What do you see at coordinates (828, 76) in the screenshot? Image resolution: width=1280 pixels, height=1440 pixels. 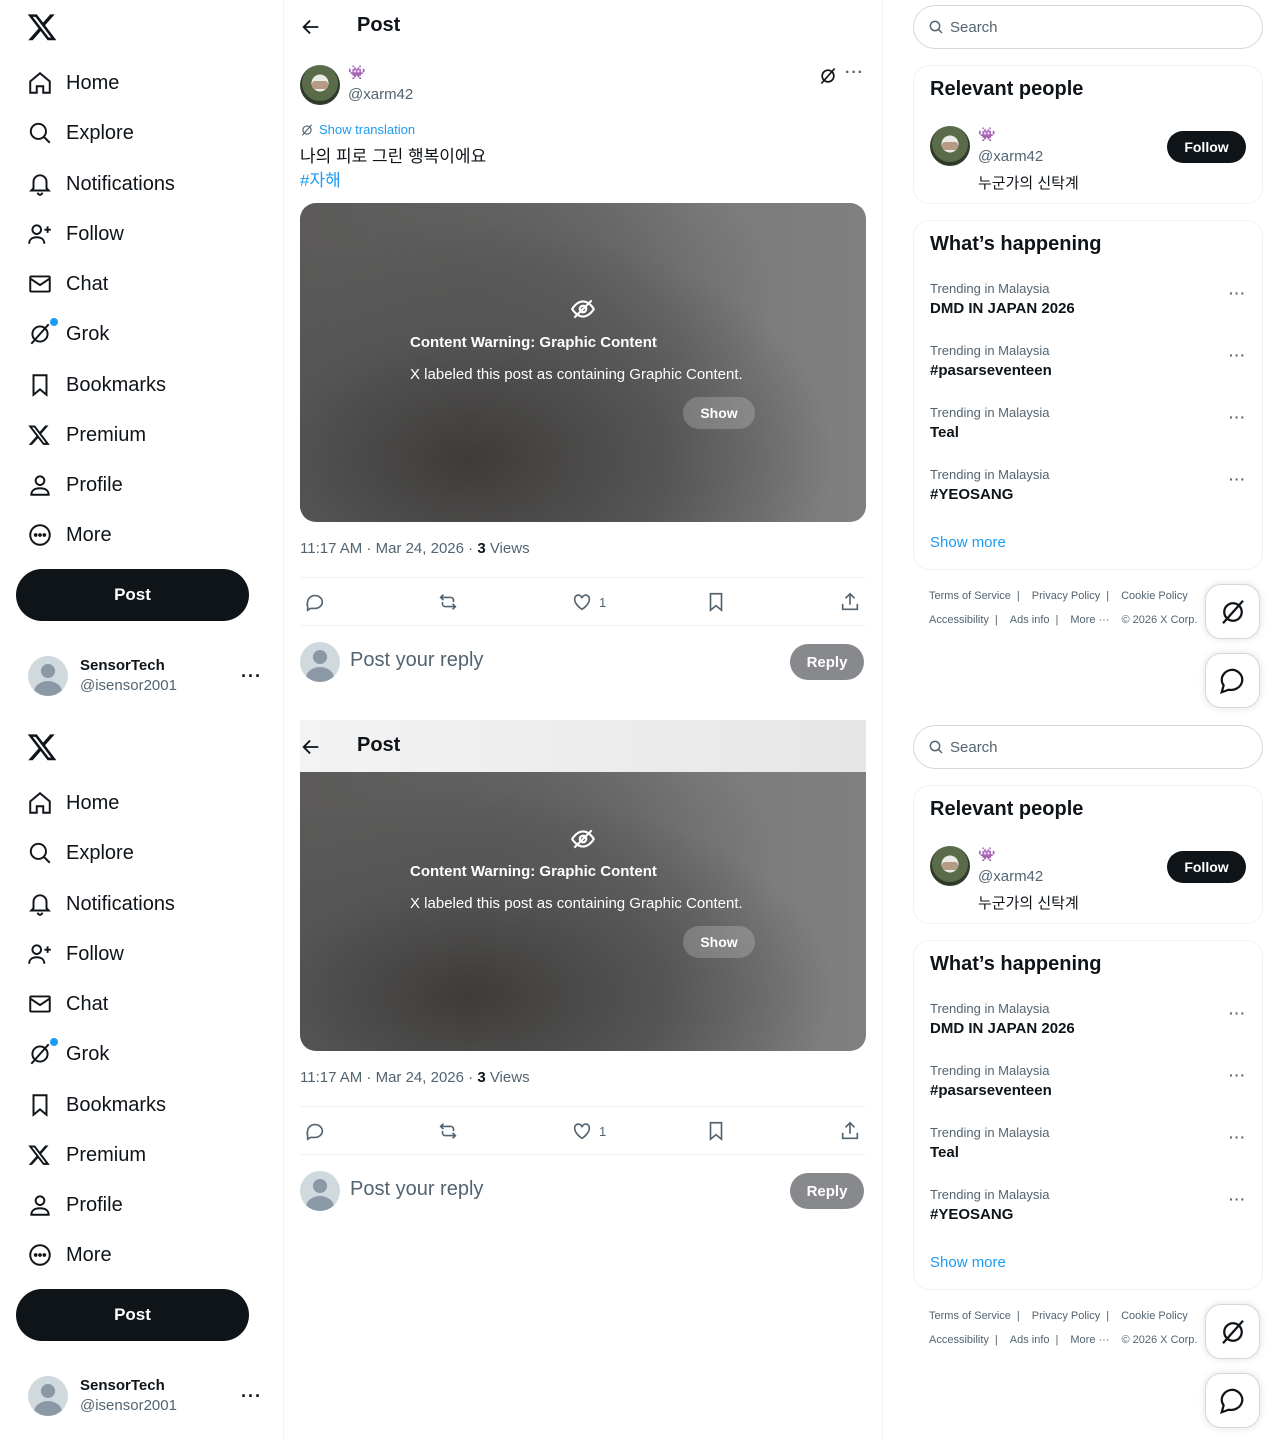 I see `grok-icon` at bounding box center [828, 76].